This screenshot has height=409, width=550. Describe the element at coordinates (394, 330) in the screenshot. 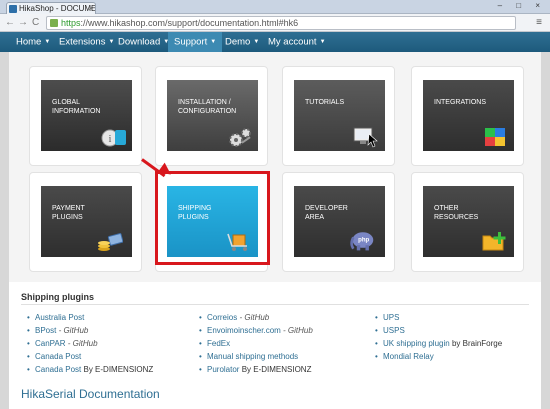

I see `plugin-link: USPS` at that location.